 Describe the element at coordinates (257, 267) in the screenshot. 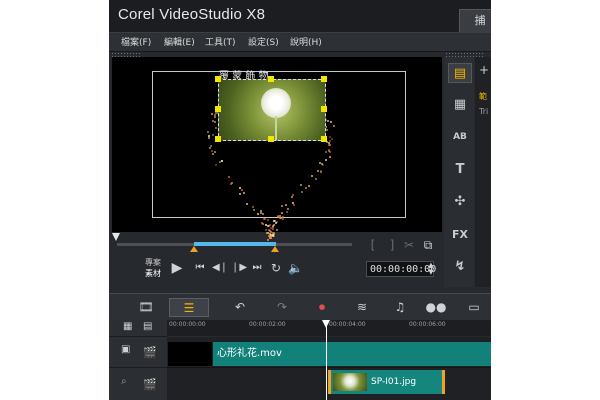

I see `end-icon: ⏭` at that location.